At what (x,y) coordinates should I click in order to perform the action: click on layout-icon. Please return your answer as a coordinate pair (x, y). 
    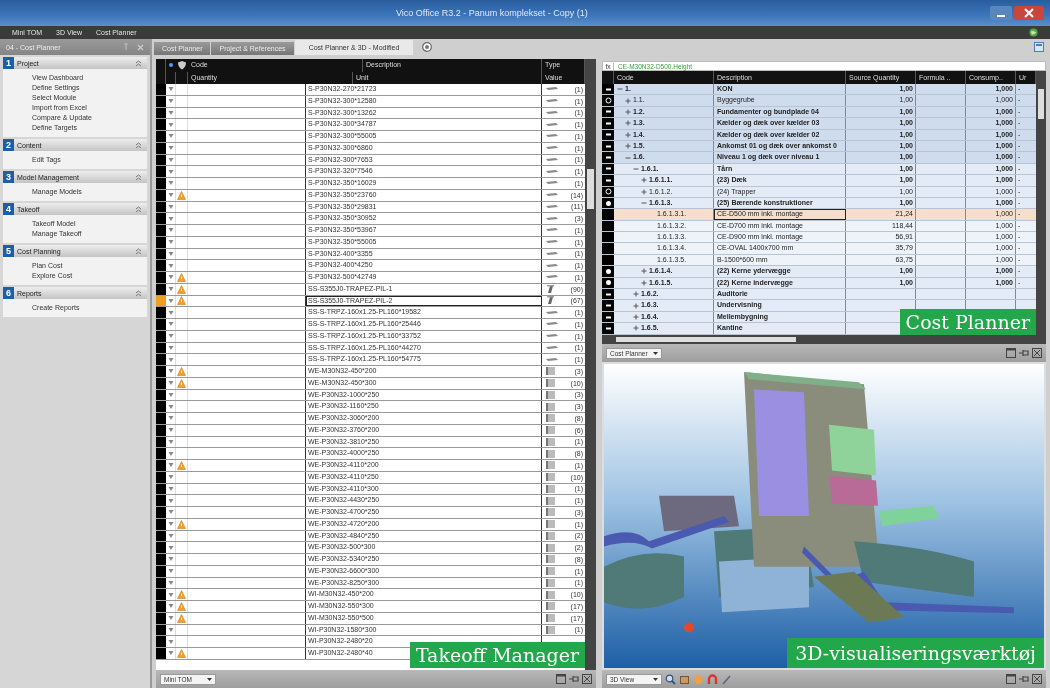
    Looking at the image, I should click on (1039, 47).